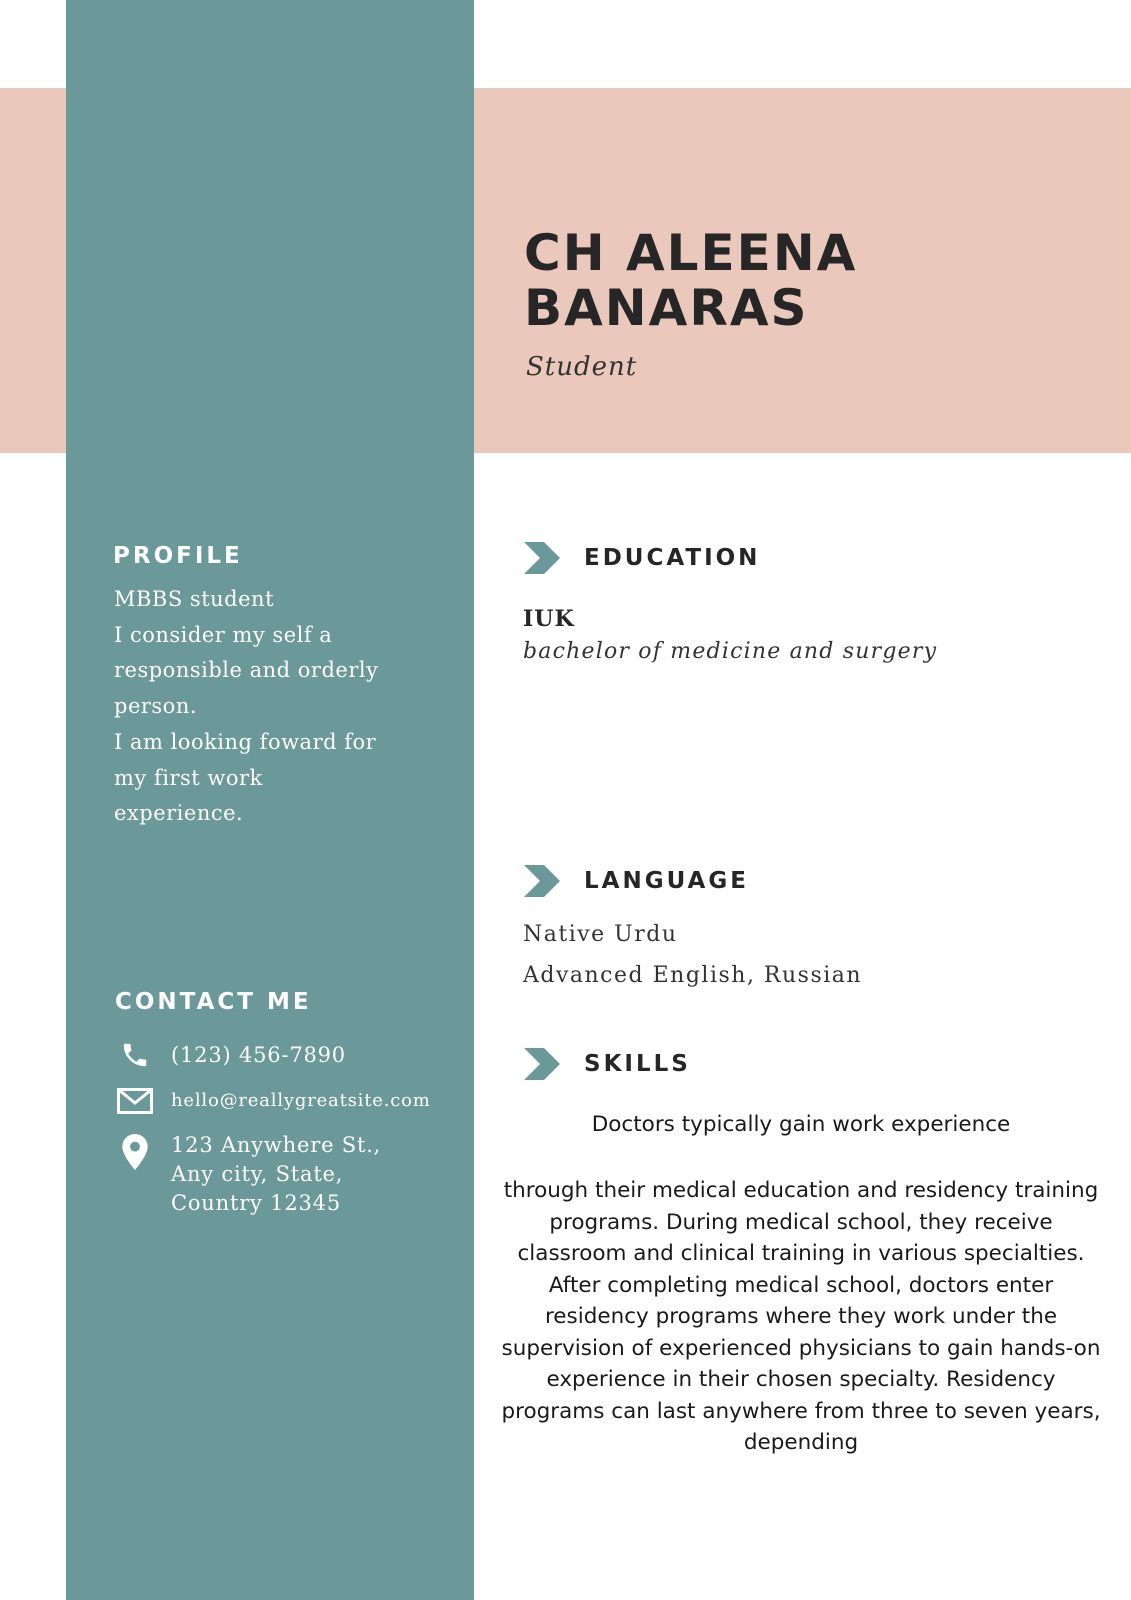  Describe the element at coordinates (213, 1002) in the screenshot. I see `contact-heading: CONTACT ME` at that location.